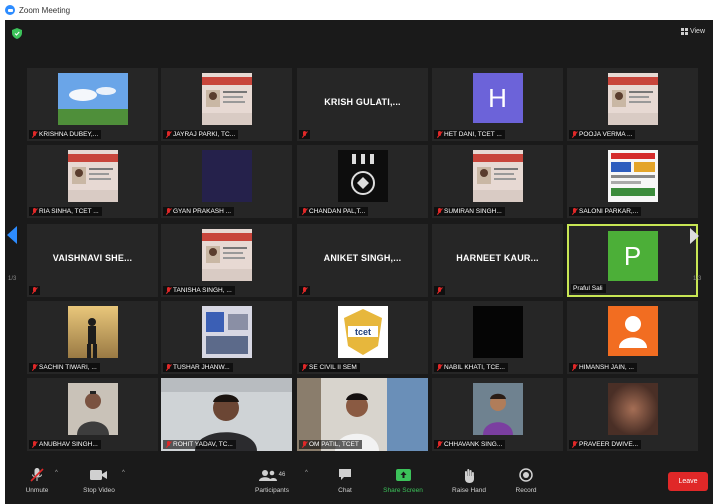  I want to click on participant-name-label: SE CIVIL II SEM, so click(329, 367).